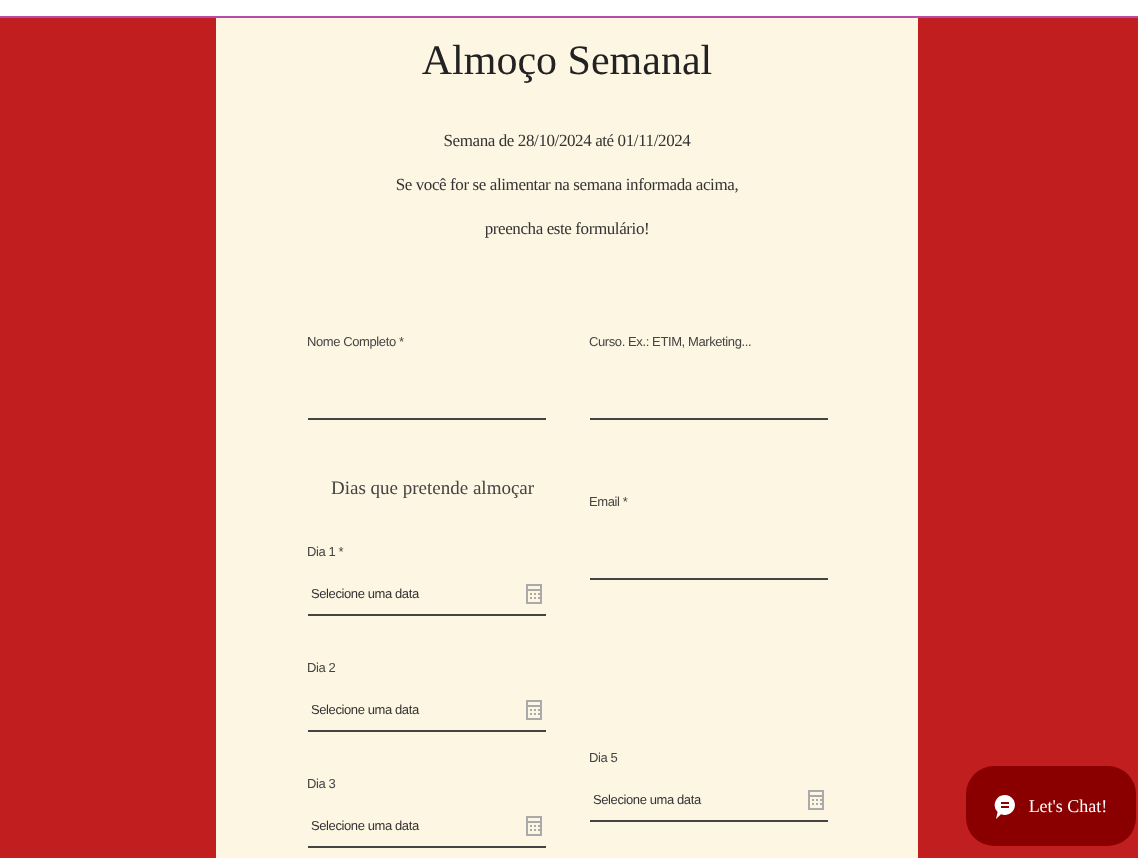 Image resolution: width=1138 pixels, height=858 pixels. Describe the element at coordinates (567, 61) in the screenshot. I see `form-title: Almoço Semanal` at that location.